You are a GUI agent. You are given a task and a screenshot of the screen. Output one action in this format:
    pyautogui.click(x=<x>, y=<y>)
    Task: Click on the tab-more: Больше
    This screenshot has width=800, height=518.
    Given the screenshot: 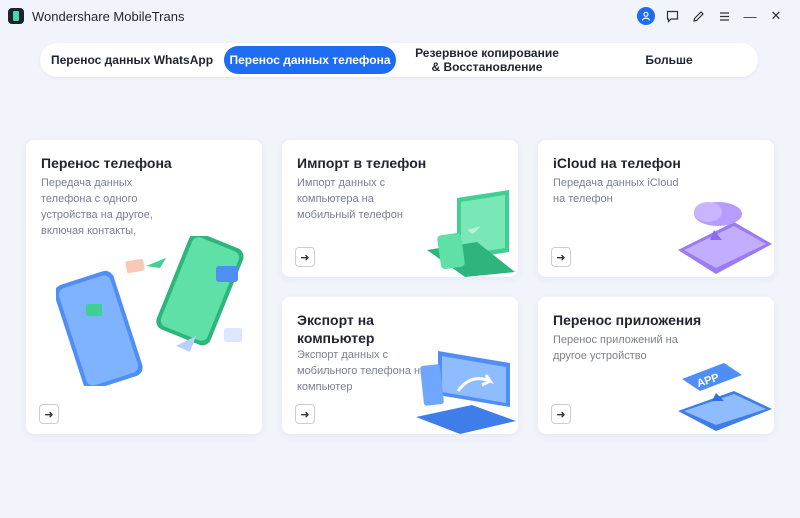 What is the action you would take?
    pyautogui.click(x=669, y=60)
    